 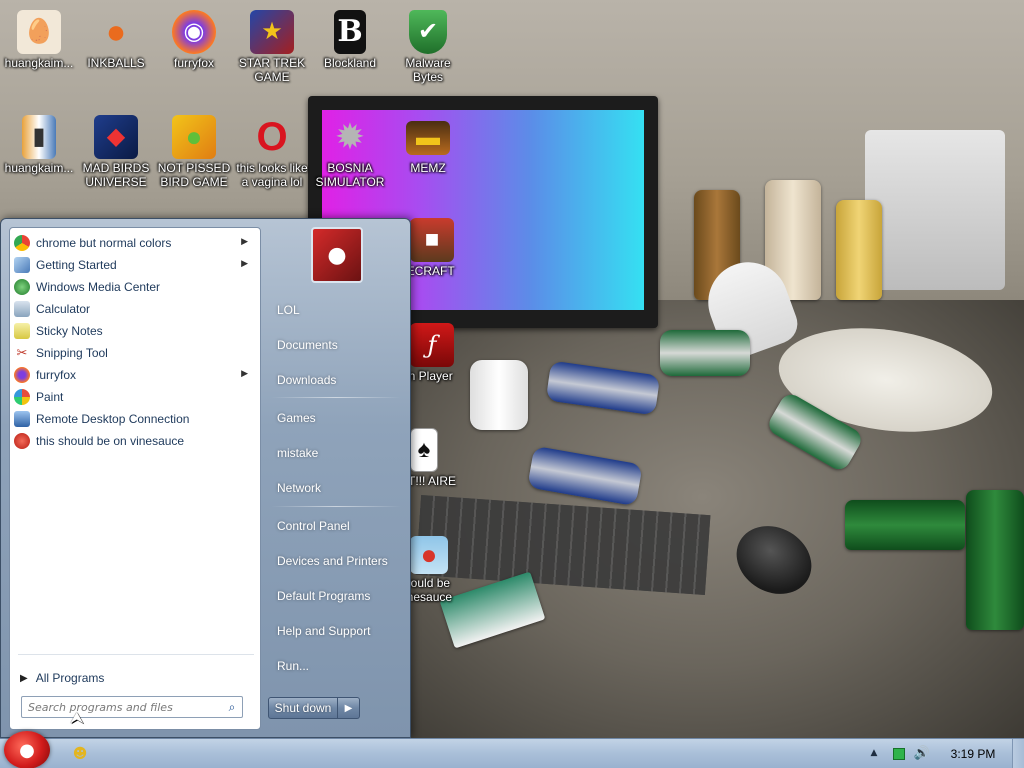 What do you see at coordinates (135, 264) in the screenshot?
I see `program-getting-started: Getting Started ▶` at bounding box center [135, 264].